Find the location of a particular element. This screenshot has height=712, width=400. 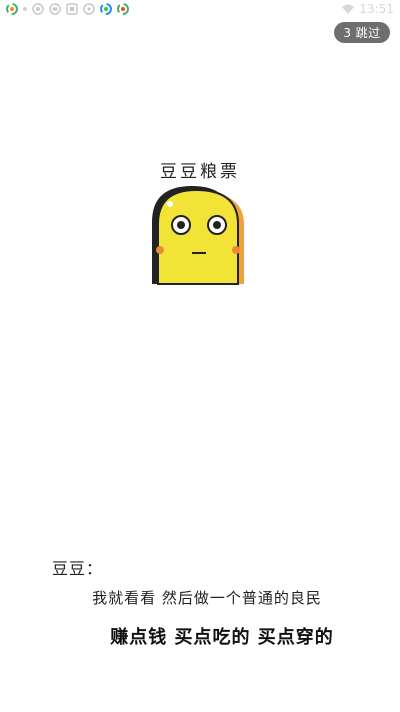

system-icons: 13:51 is located at coordinates (367, 9).